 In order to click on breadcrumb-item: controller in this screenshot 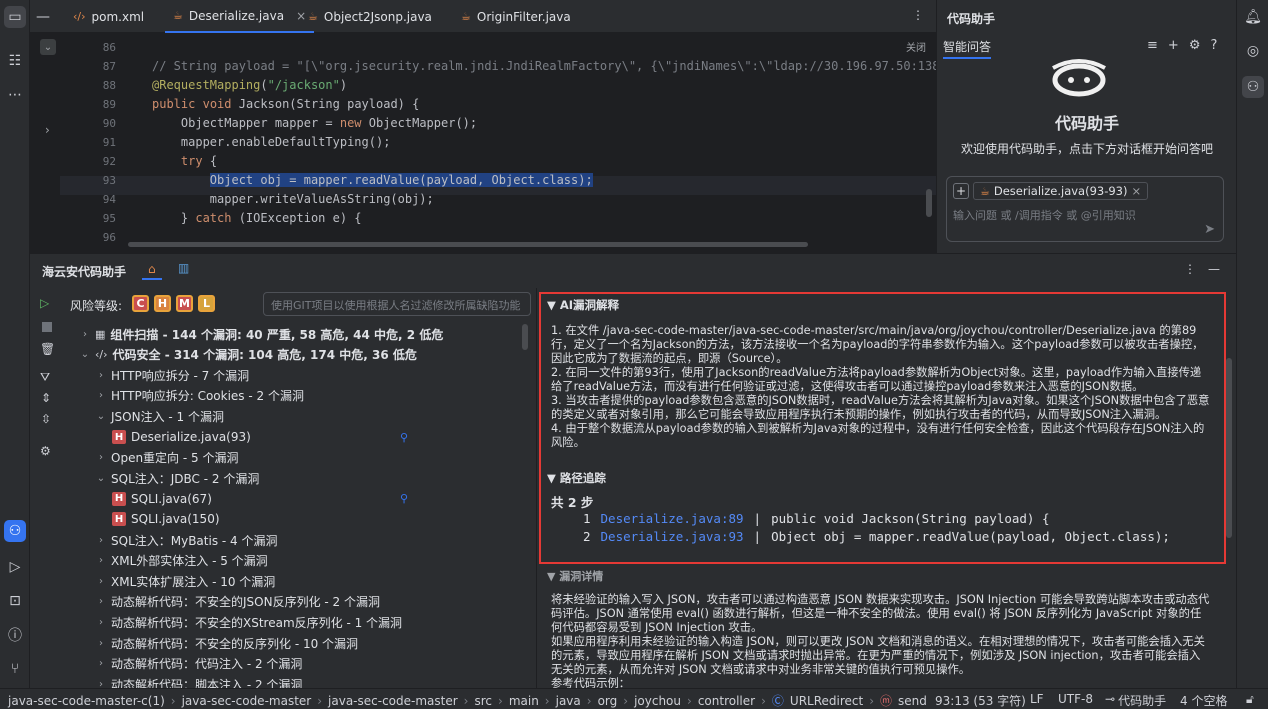, I will do `click(726, 701)`.